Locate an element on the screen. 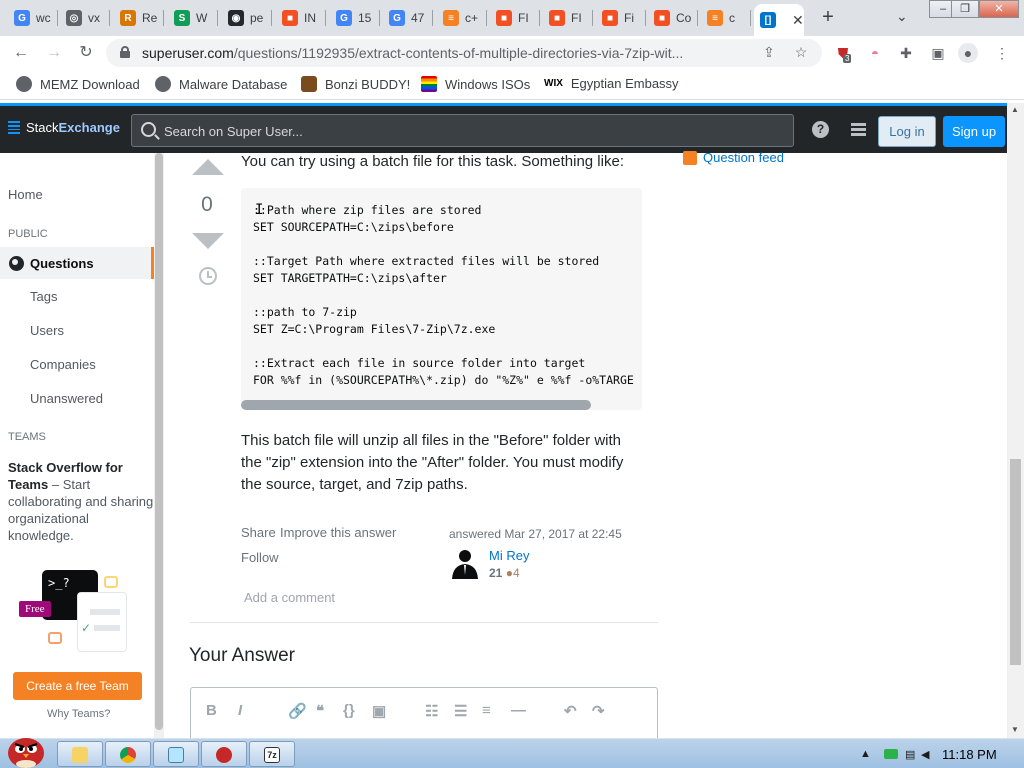  reload-icon: ↻ is located at coordinates (86, 53).